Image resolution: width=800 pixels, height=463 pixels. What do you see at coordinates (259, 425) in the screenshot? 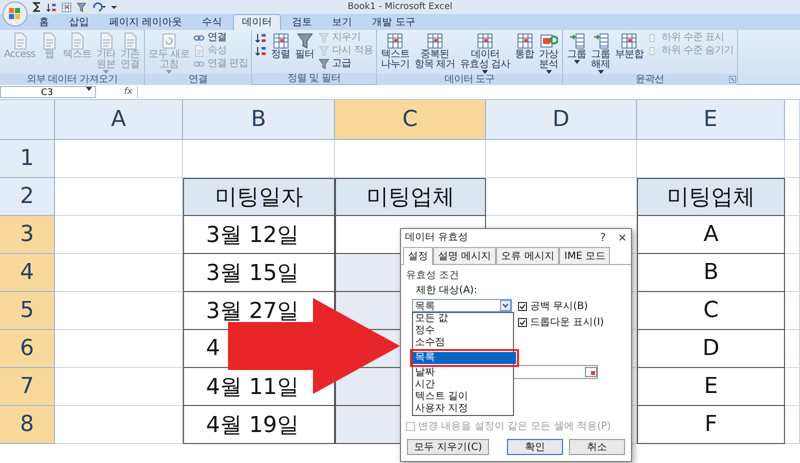
I see `table-cell: 4월 19일` at bounding box center [259, 425].